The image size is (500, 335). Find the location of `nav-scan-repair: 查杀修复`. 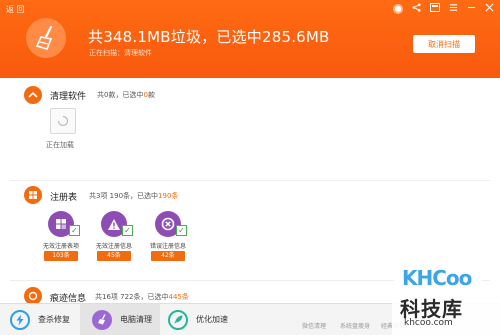

nav-scan-repair: 查杀修复 is located at coordinates (45, 319).